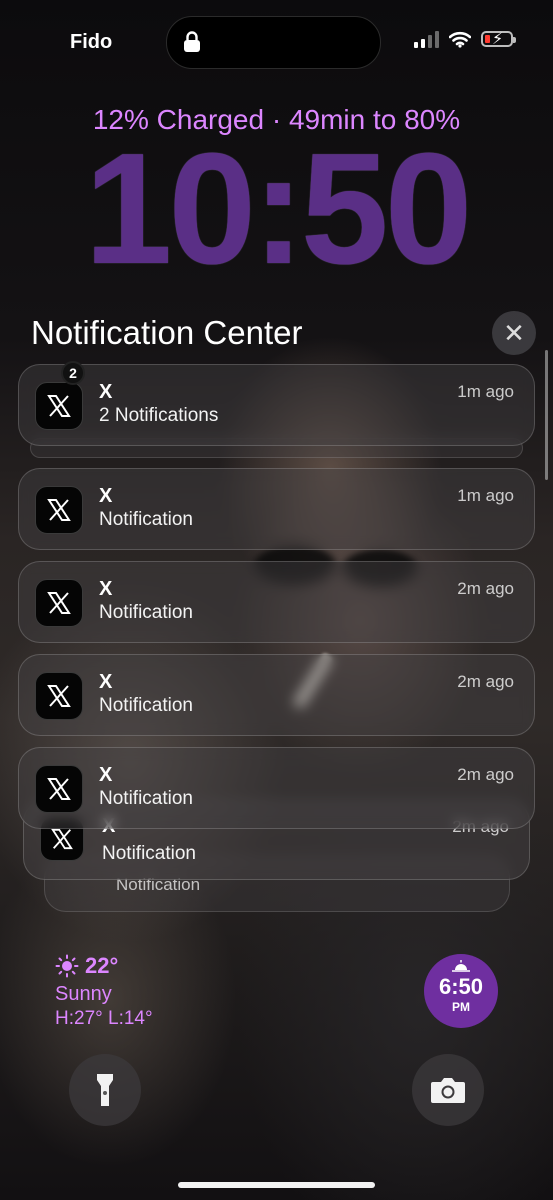 This screenshot has height=1200, width=553. I want to click on cellular-signal-icon, so click(426, 39).